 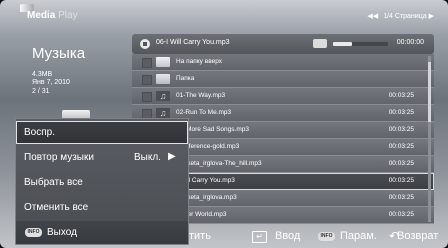 I want to click on stop-icon, so click(x=145, y=44).